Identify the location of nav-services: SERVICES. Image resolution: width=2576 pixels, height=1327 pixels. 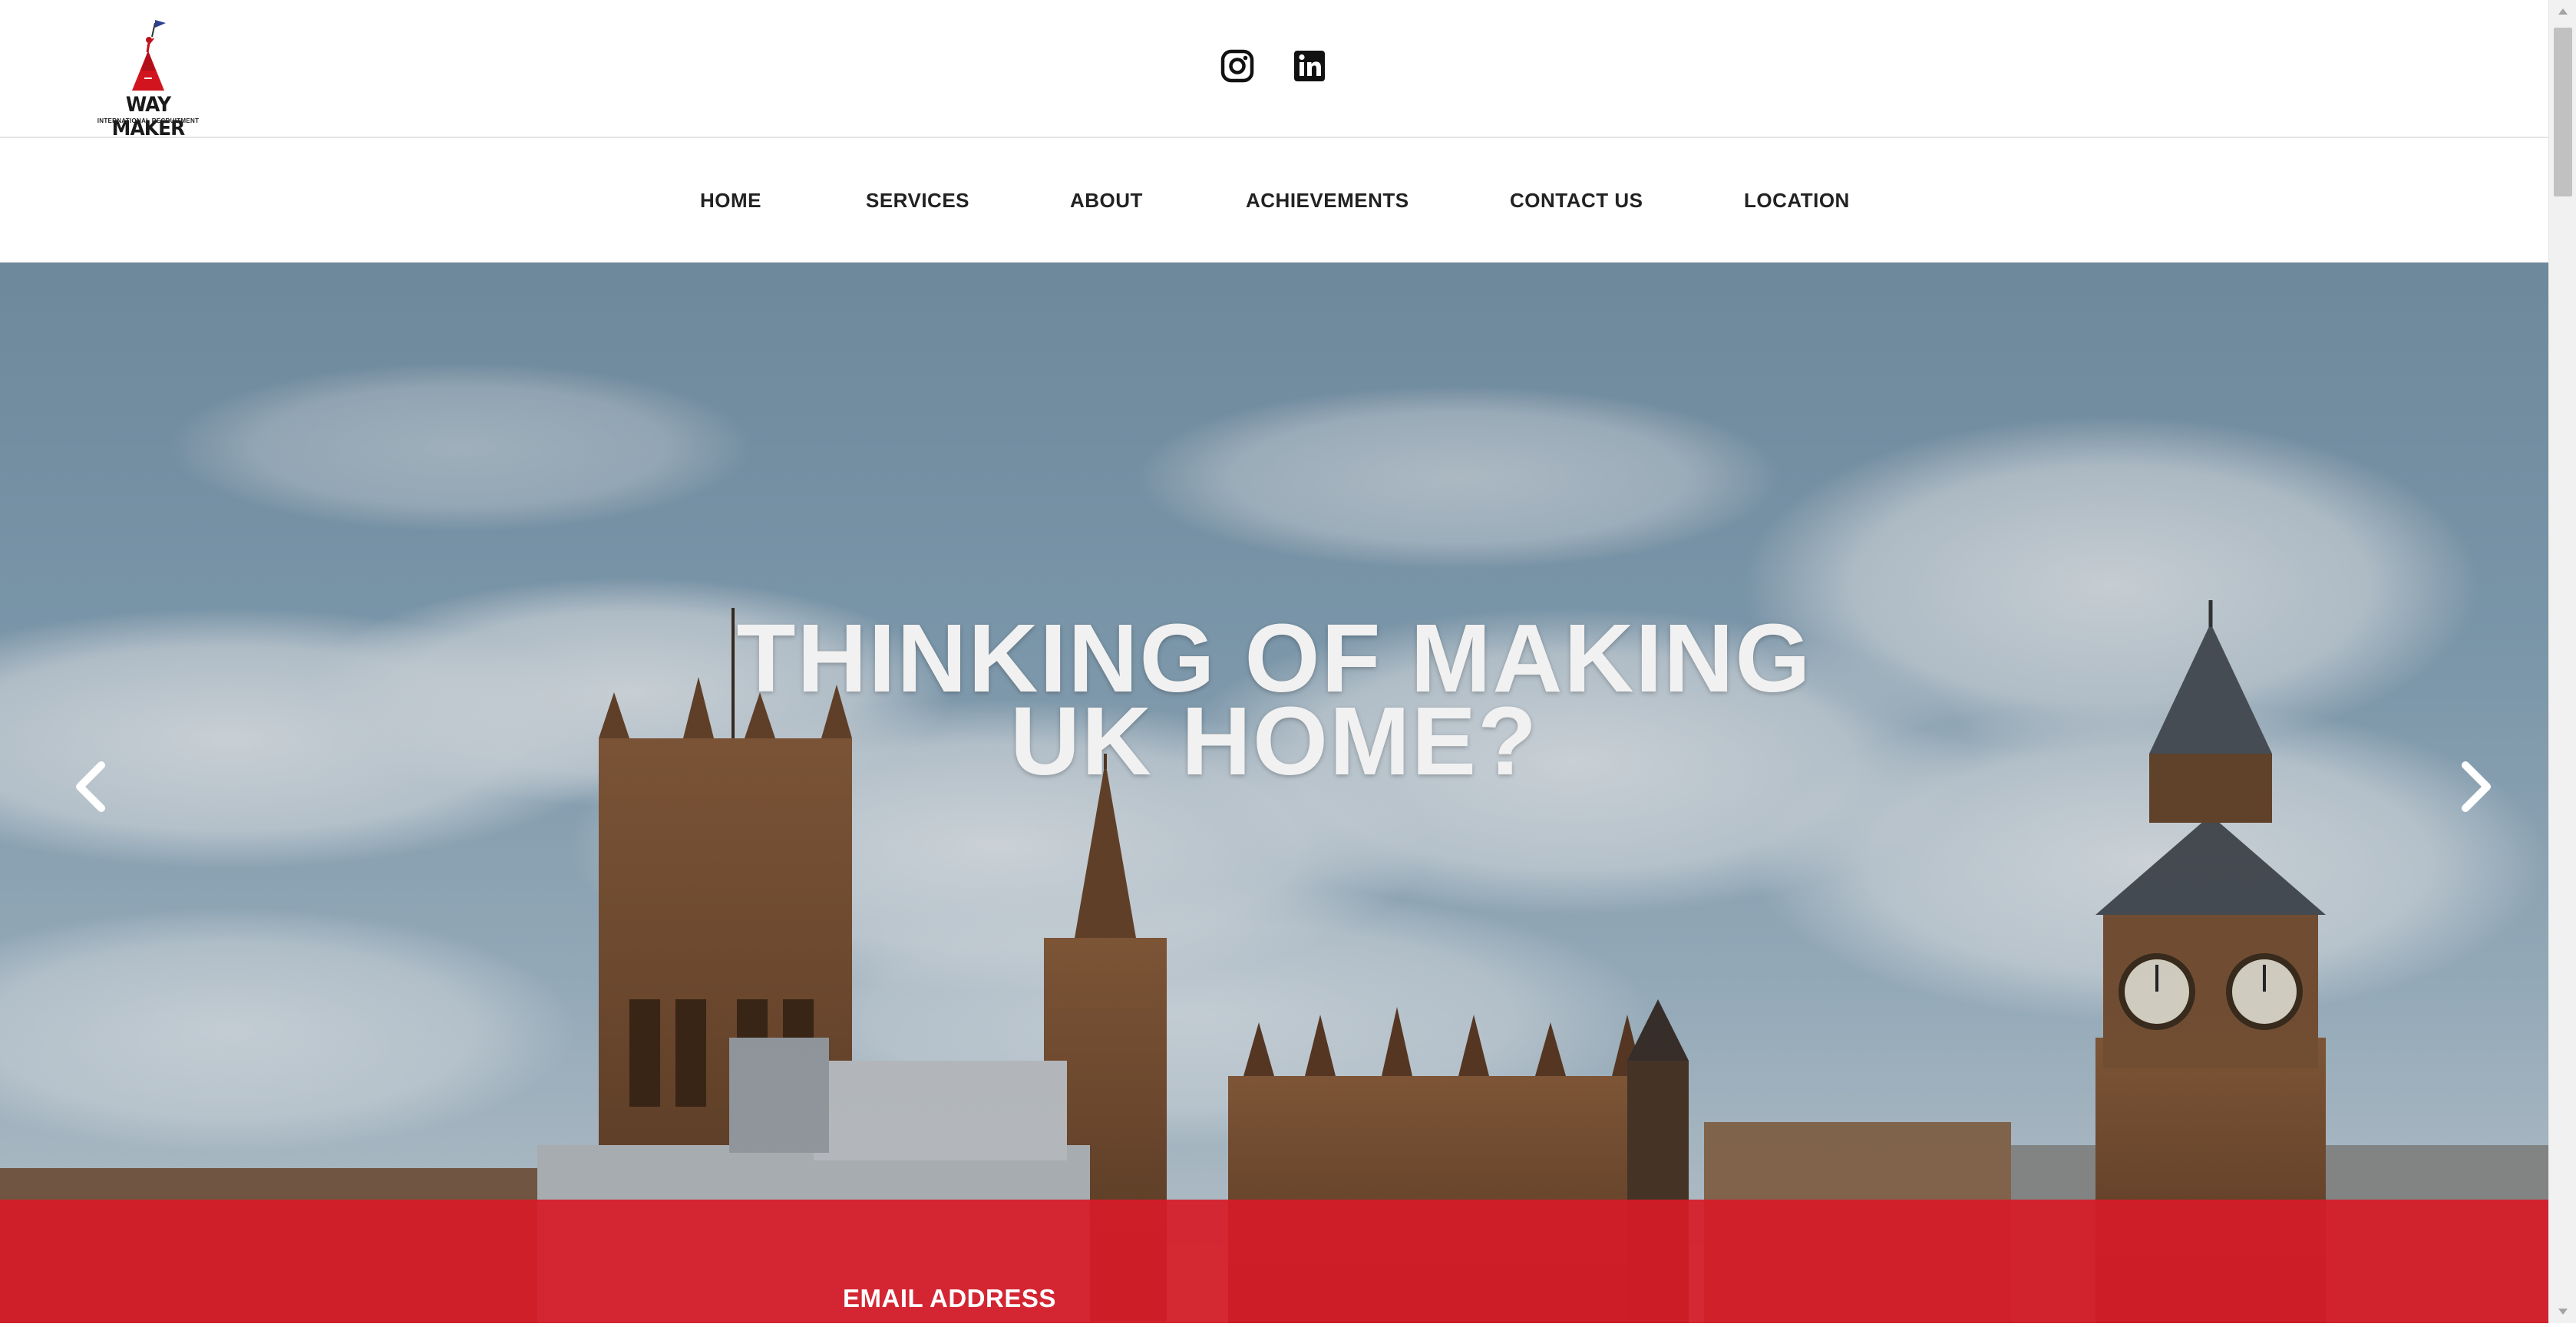
(917, 200).